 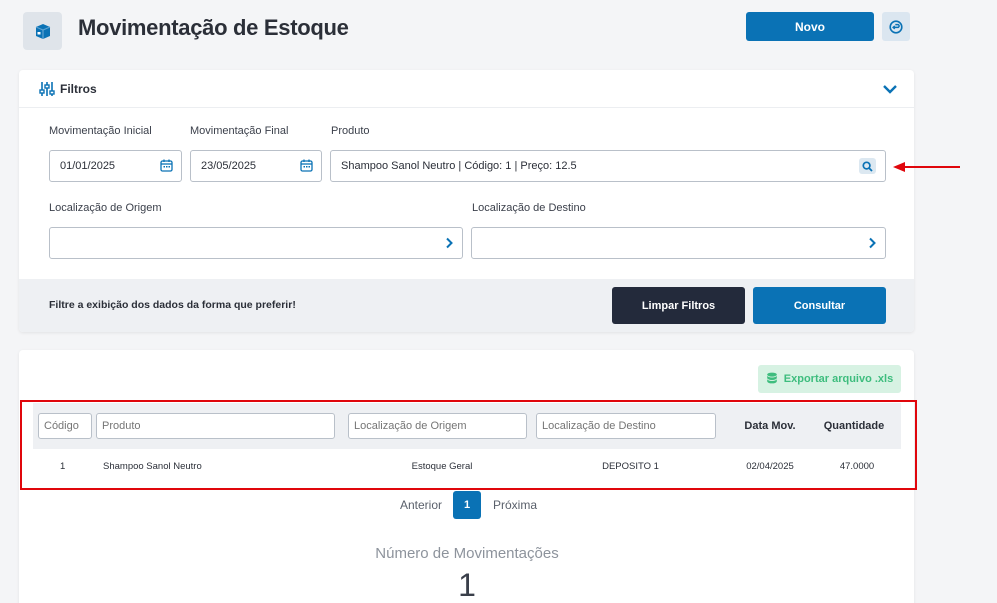 I want to click on current-page-button: 1, so click(x=467, y=505).